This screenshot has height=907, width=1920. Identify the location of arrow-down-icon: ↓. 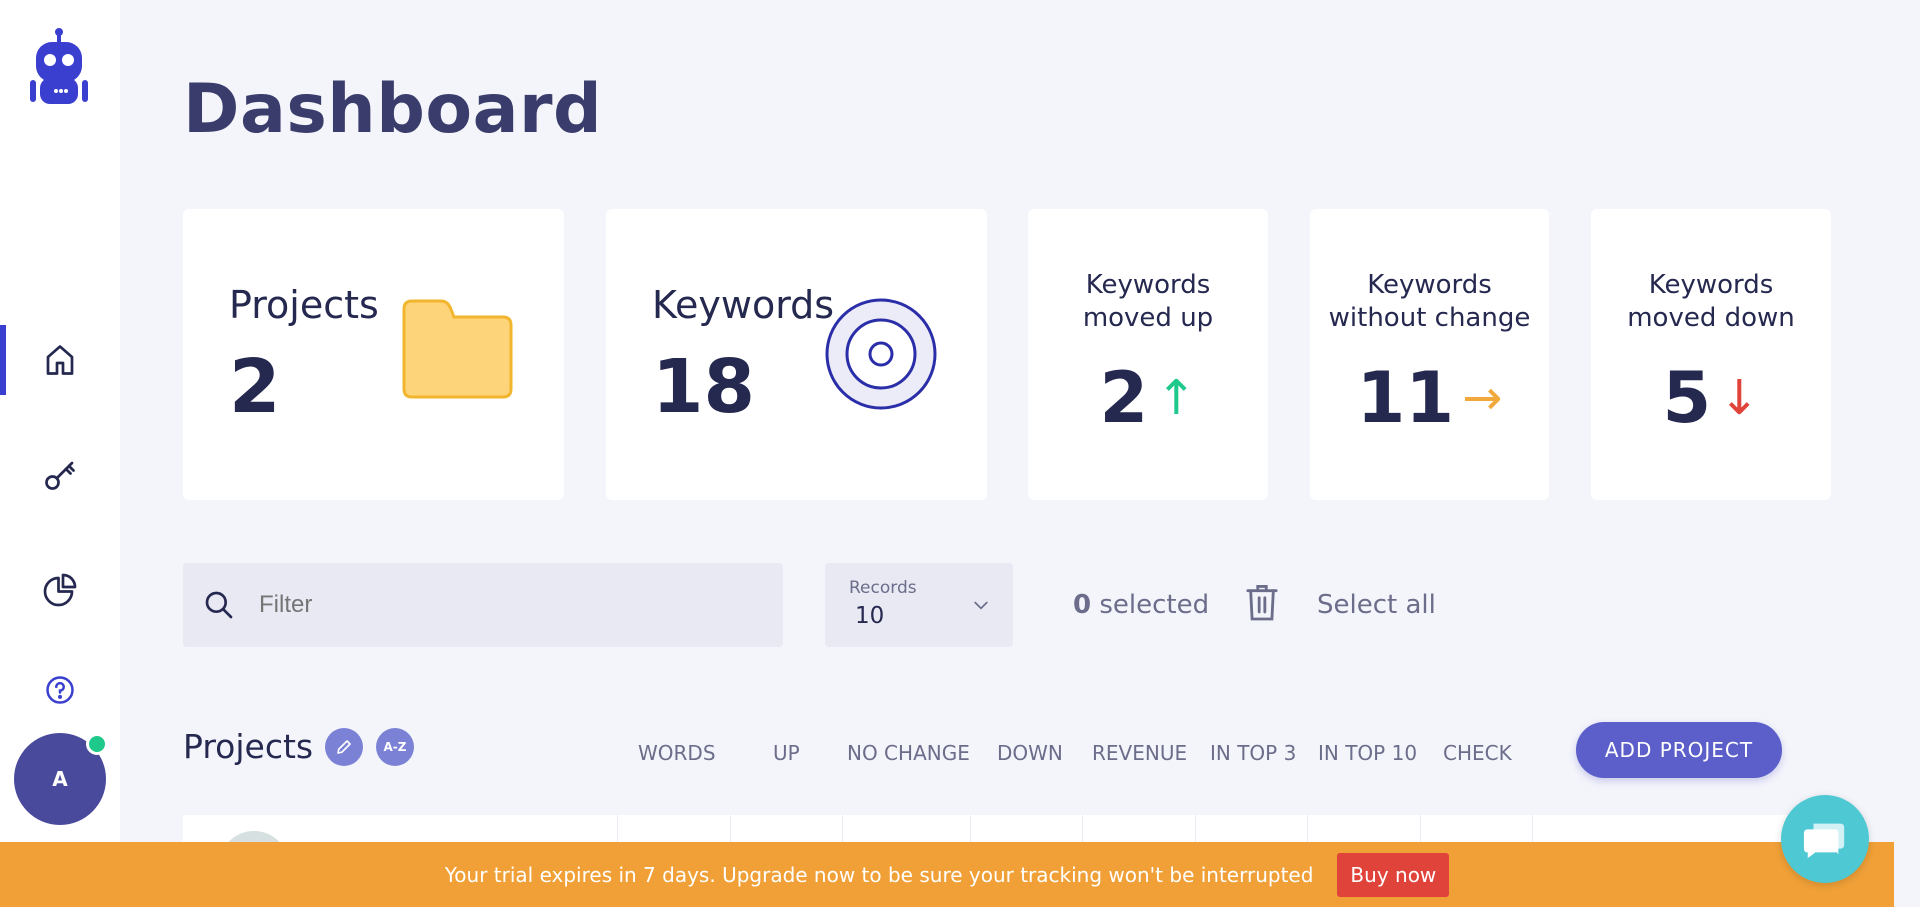
(1739, 398).